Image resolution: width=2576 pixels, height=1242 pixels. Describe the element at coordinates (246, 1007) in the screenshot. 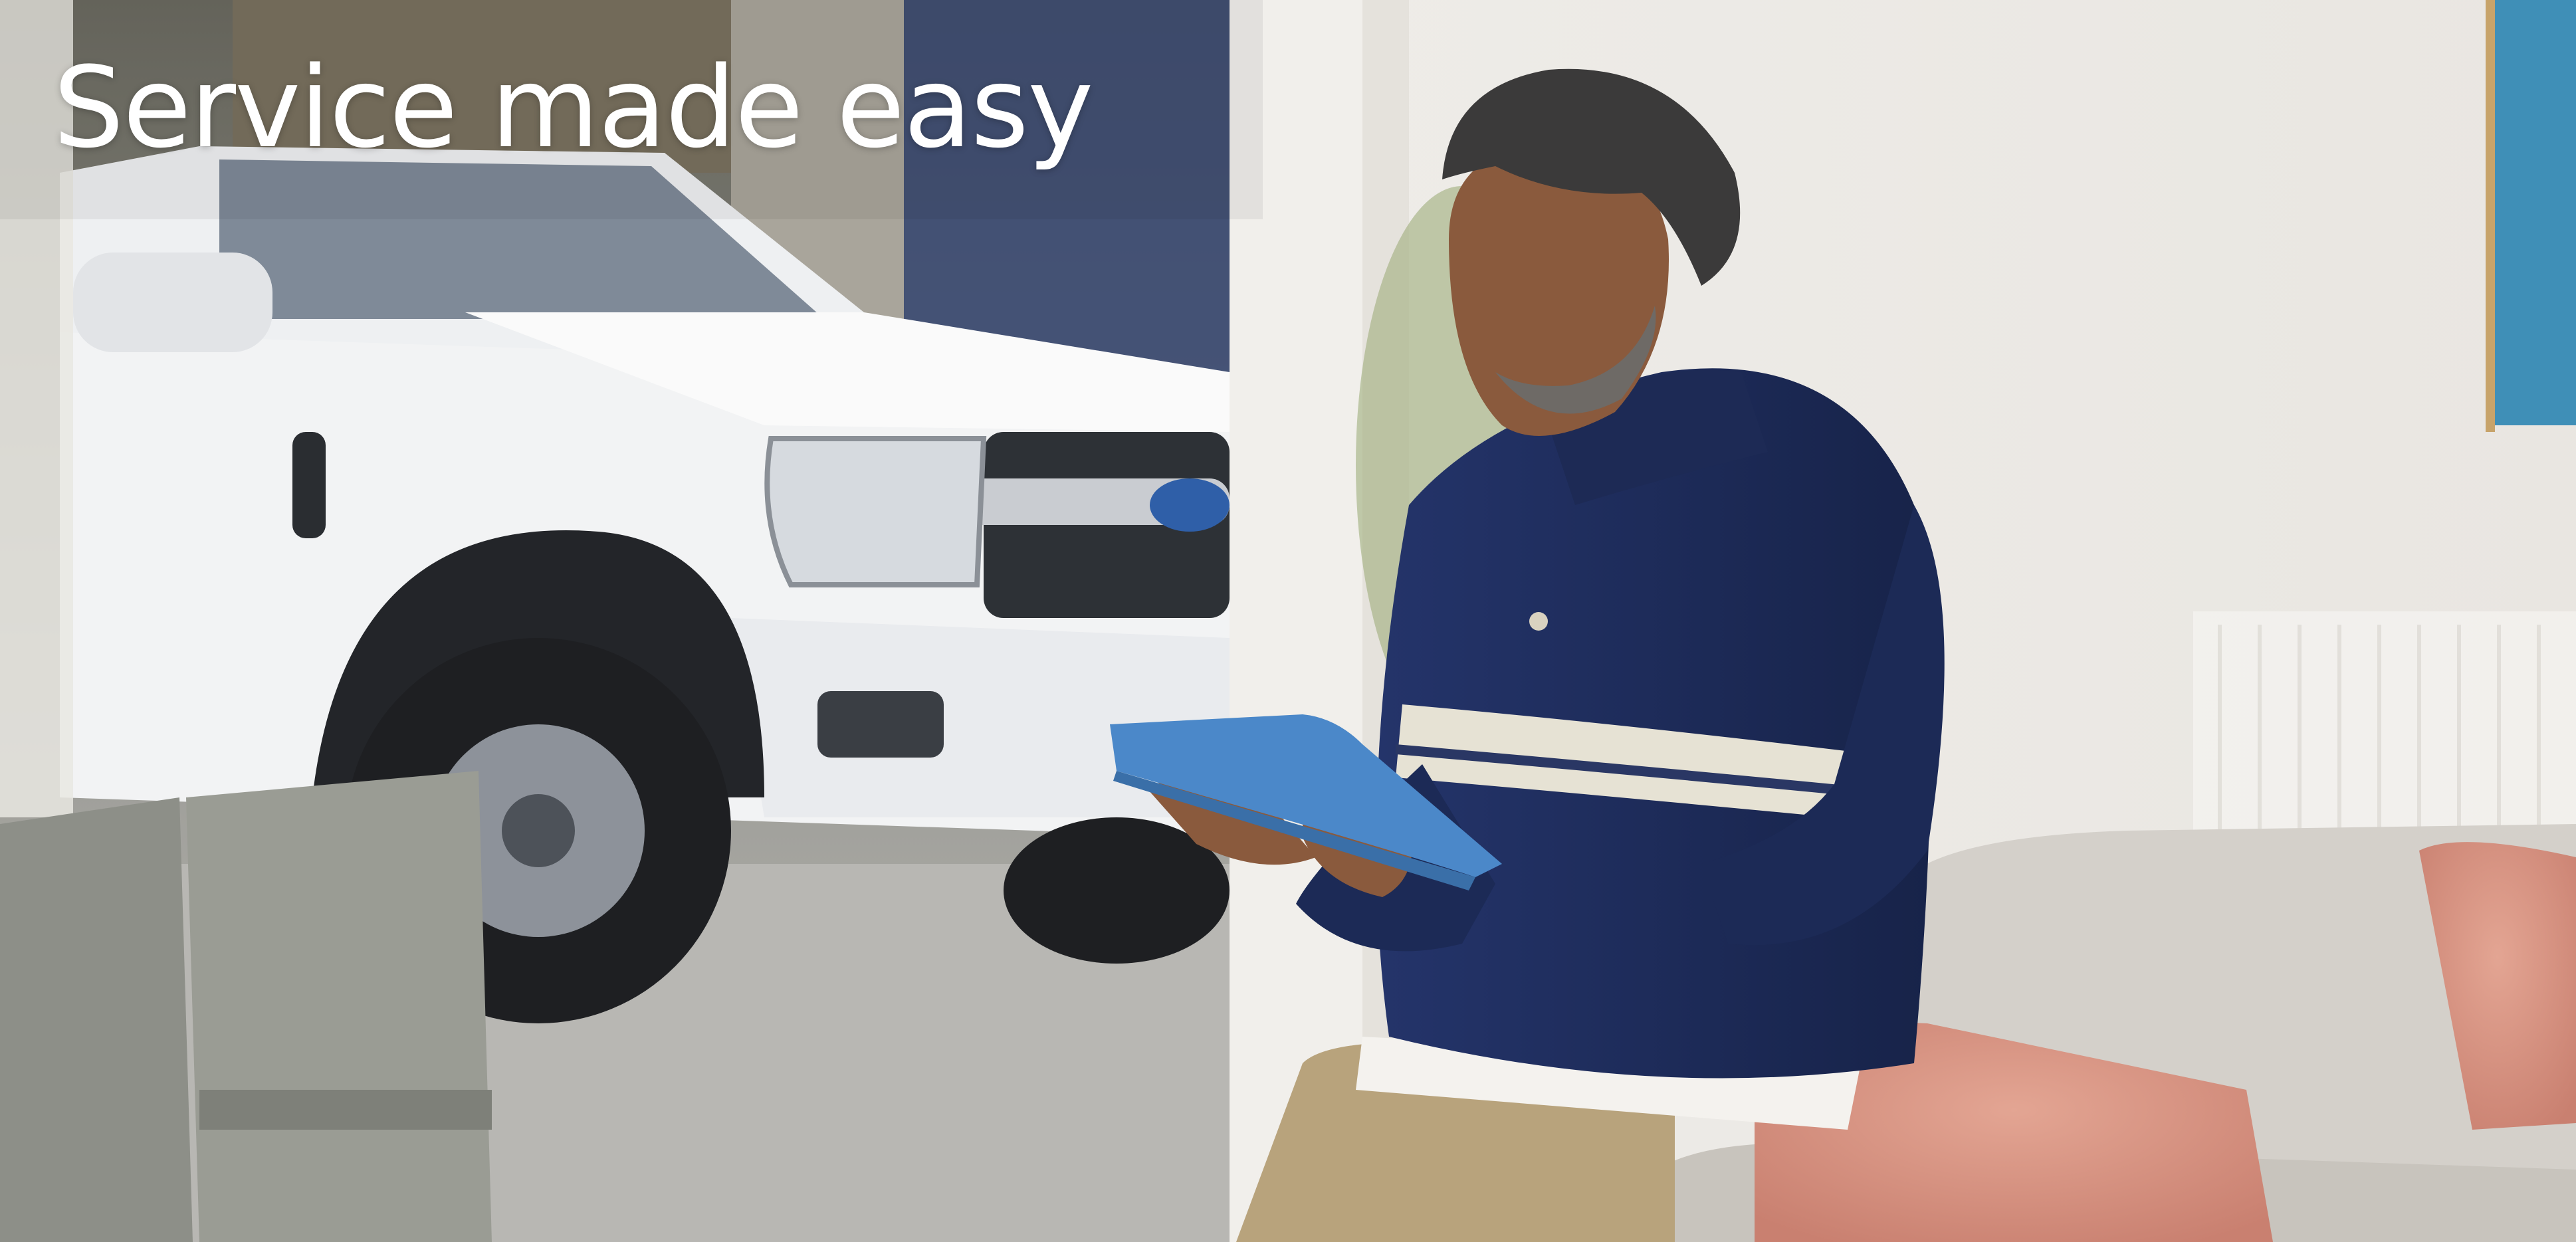

I see `dining-chairs` at that location.